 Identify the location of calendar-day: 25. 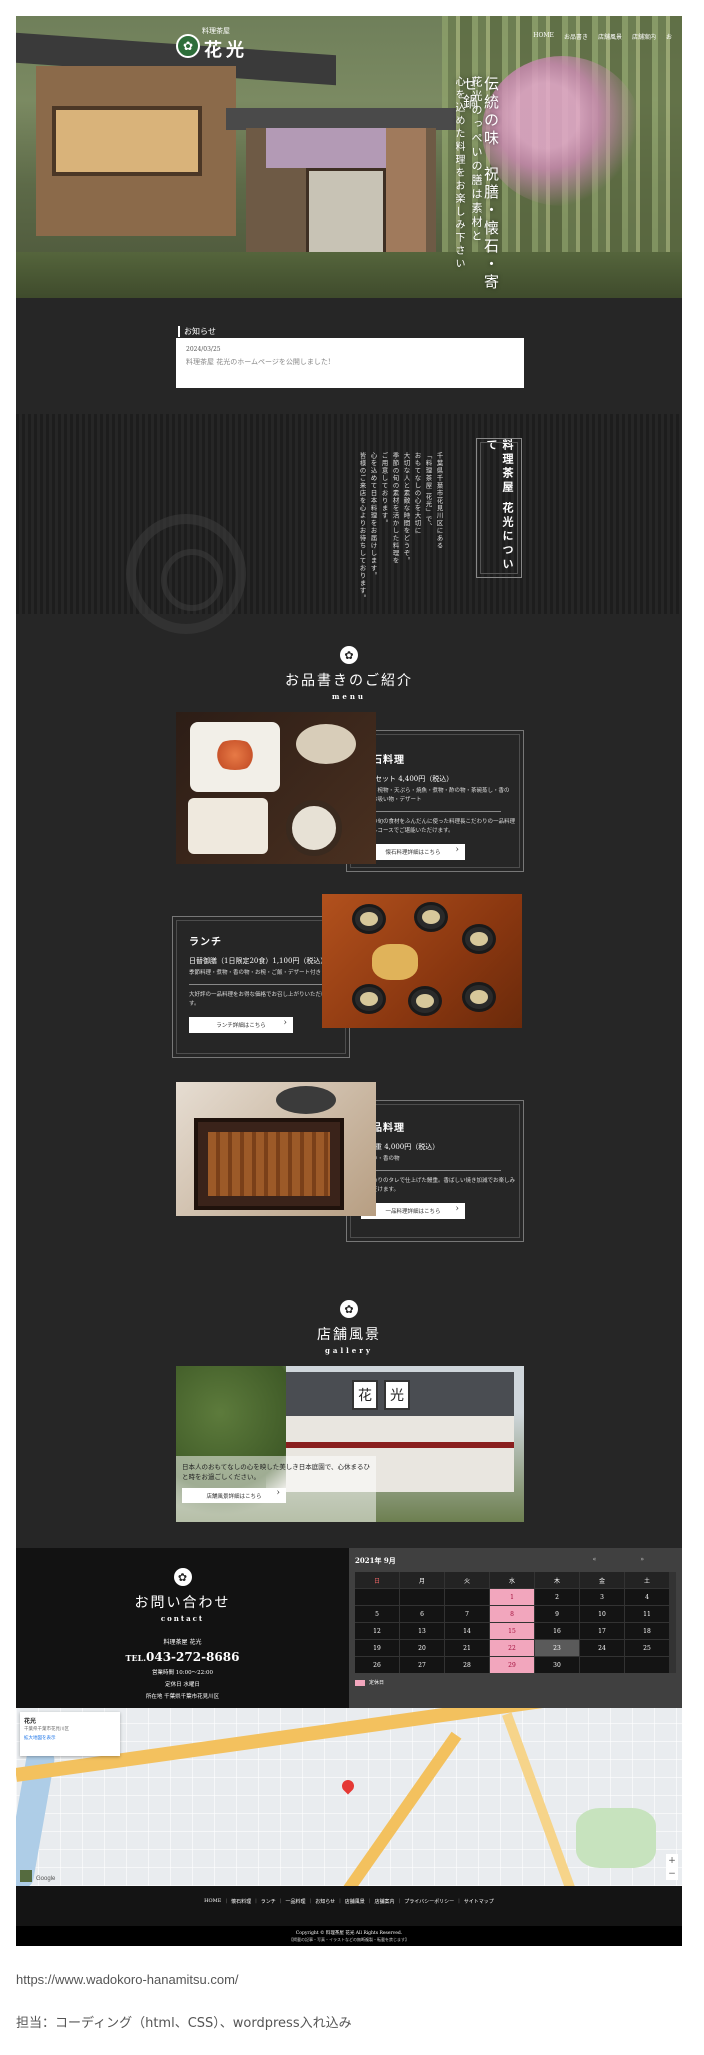
(647, 1648).